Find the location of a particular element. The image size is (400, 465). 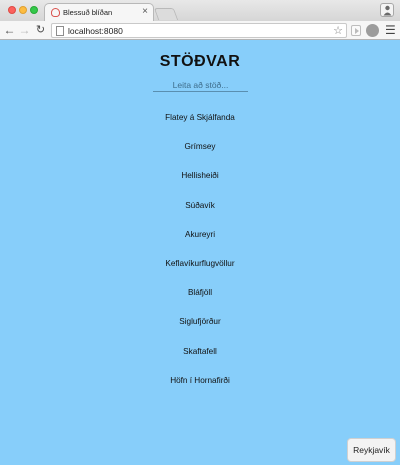

station-list-item: Akureyri is located at coordinates (200, 238).